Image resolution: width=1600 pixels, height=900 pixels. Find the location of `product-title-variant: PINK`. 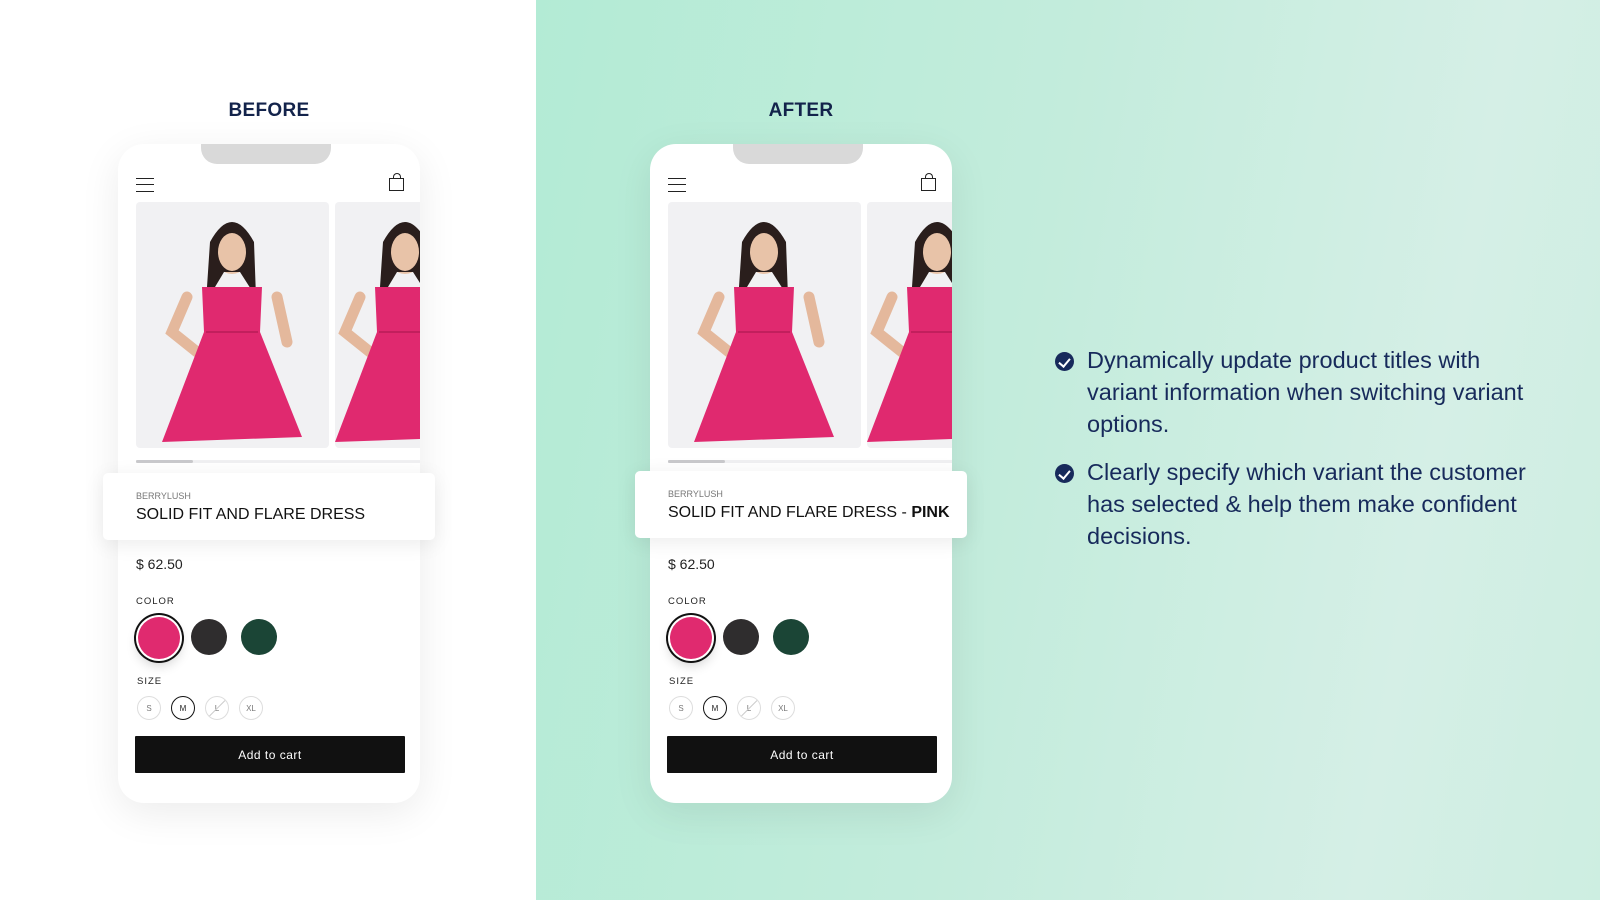

product-title-variant: PINK is located at coordinates (930, 512).